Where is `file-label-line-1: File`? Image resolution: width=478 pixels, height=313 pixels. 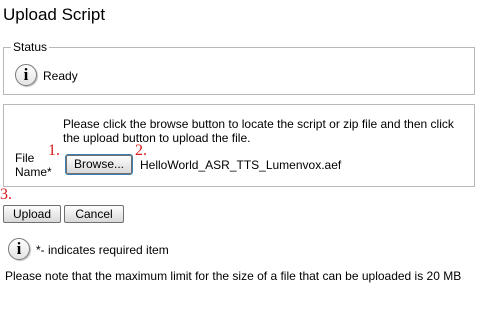 file-label-line-1: File is located at coordinates (25, 158).